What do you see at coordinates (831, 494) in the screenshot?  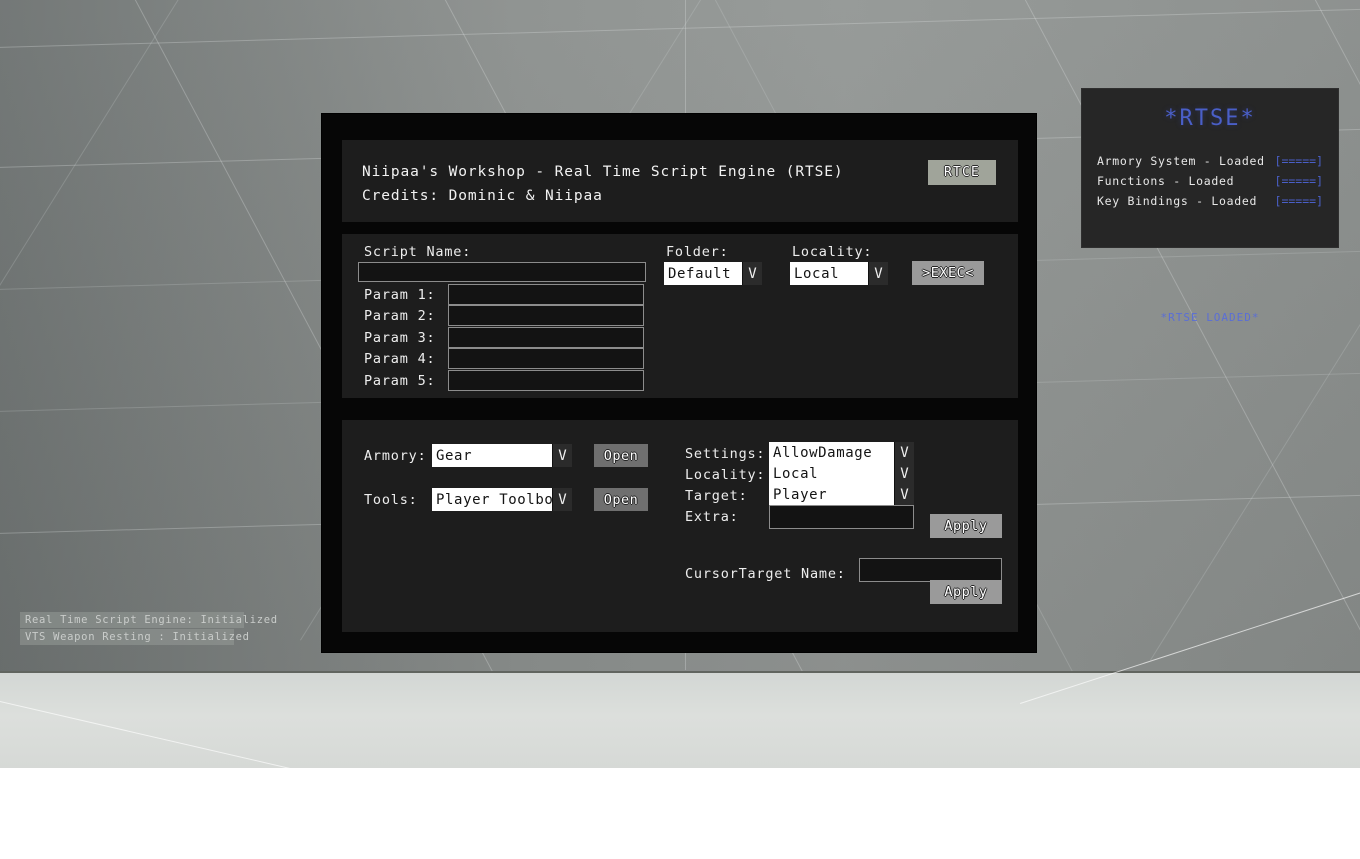 I see `target-select-value: Player` at bounding box center [831, 494].